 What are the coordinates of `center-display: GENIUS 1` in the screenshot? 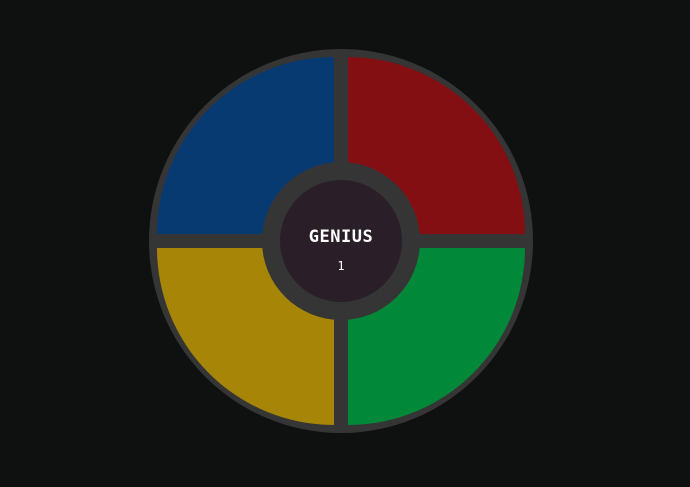 It's located at (341, 241).